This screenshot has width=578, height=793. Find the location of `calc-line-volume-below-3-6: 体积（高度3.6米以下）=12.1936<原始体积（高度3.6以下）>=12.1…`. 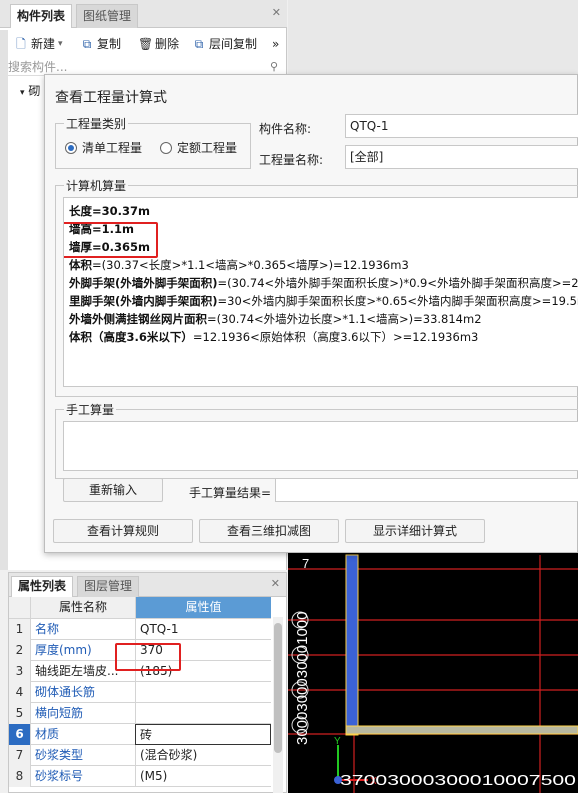

calc-line-volume-below-3-6: 体积（高度3.6米以下）=12.1936<原始体积（高度3.6以下）>=12.1… is located at coordinates (273, 337).